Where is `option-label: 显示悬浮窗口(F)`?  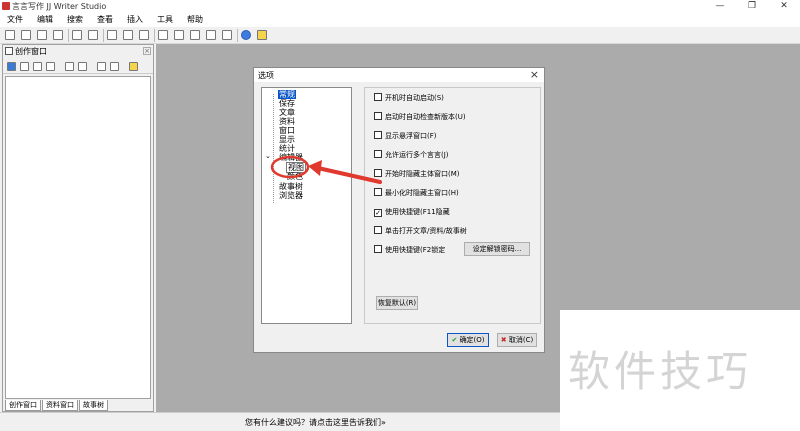 option-label: 显示悬浮窗口(F) is located at coordinates (411, 136).